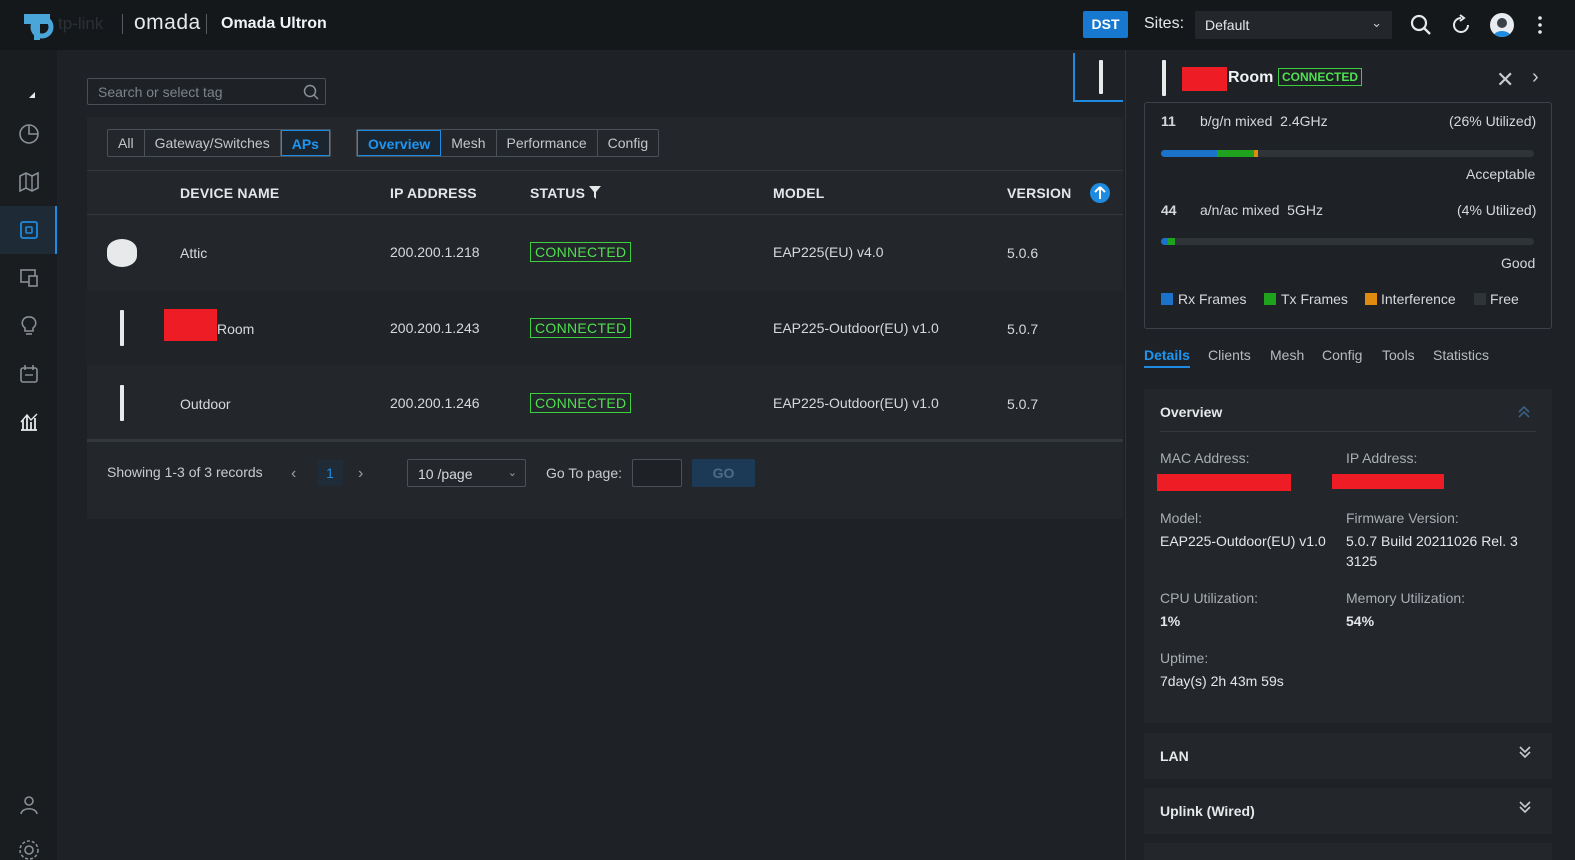 The width and height of the screenshot is (1575, 860). Describe the element at coordinates (1209, 598) in the screenshot. I see `cpu-label: CPU Utilization:` at that location.